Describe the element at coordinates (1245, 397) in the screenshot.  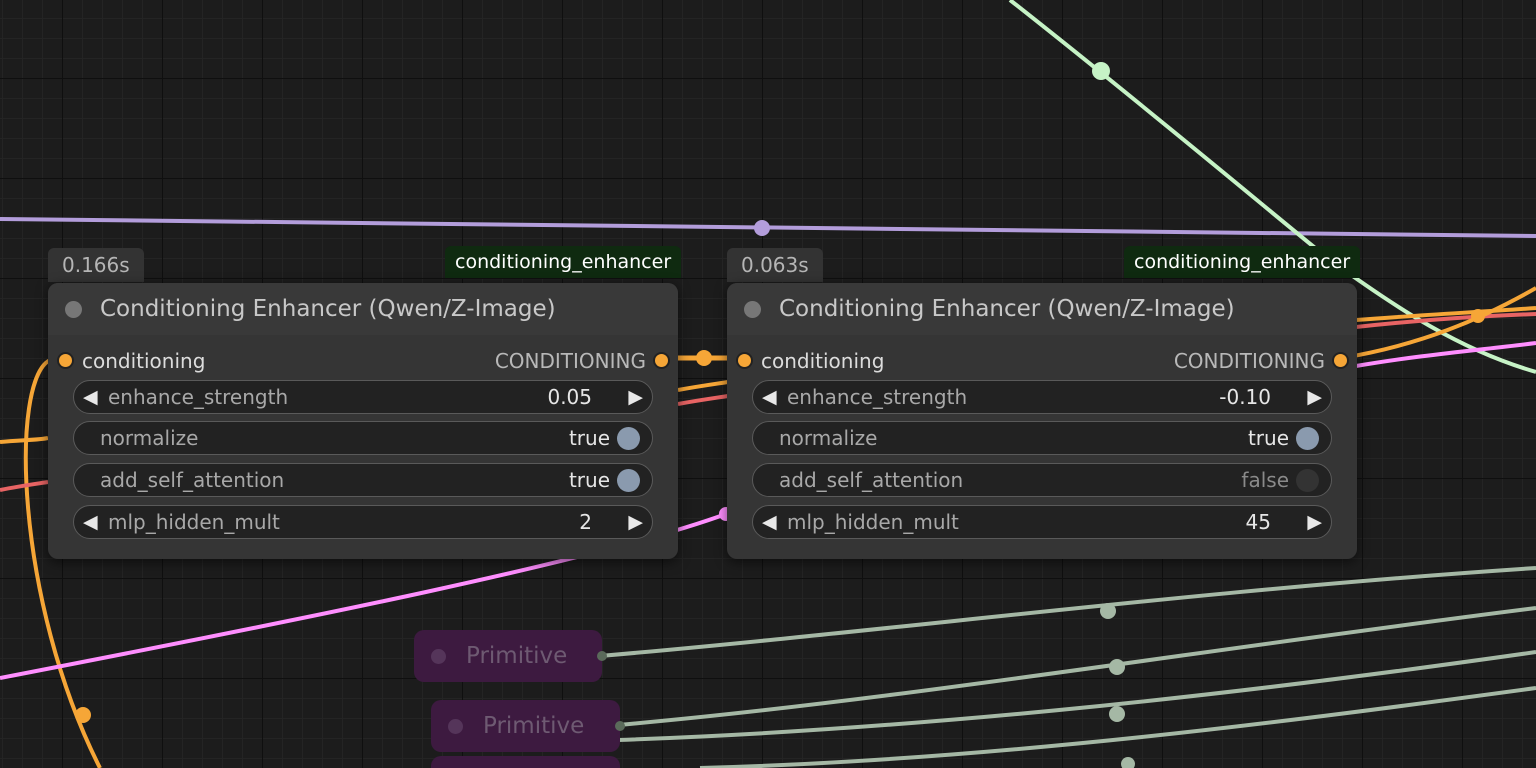
I see `widget-value: -0.10` at that location.